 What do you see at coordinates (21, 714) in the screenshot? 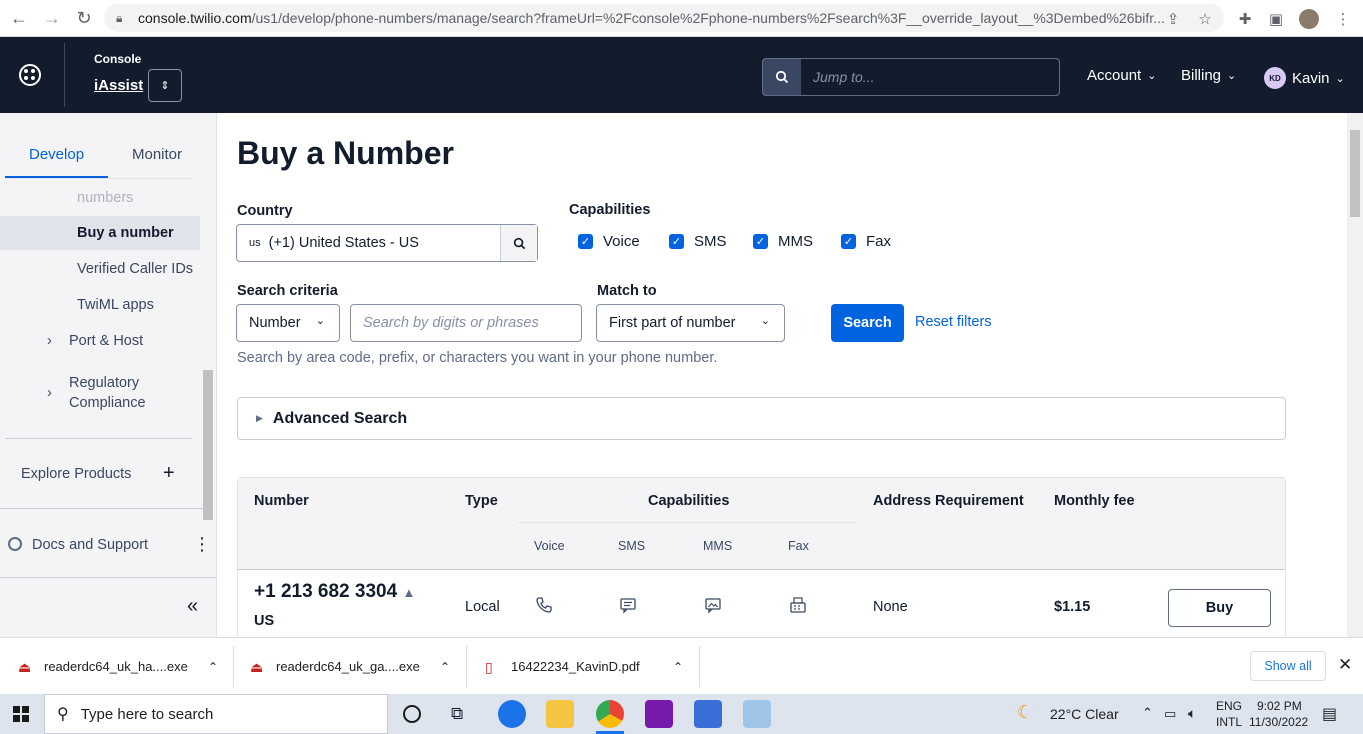
I see `windows-start-icon` at bounding box center [21, 714].